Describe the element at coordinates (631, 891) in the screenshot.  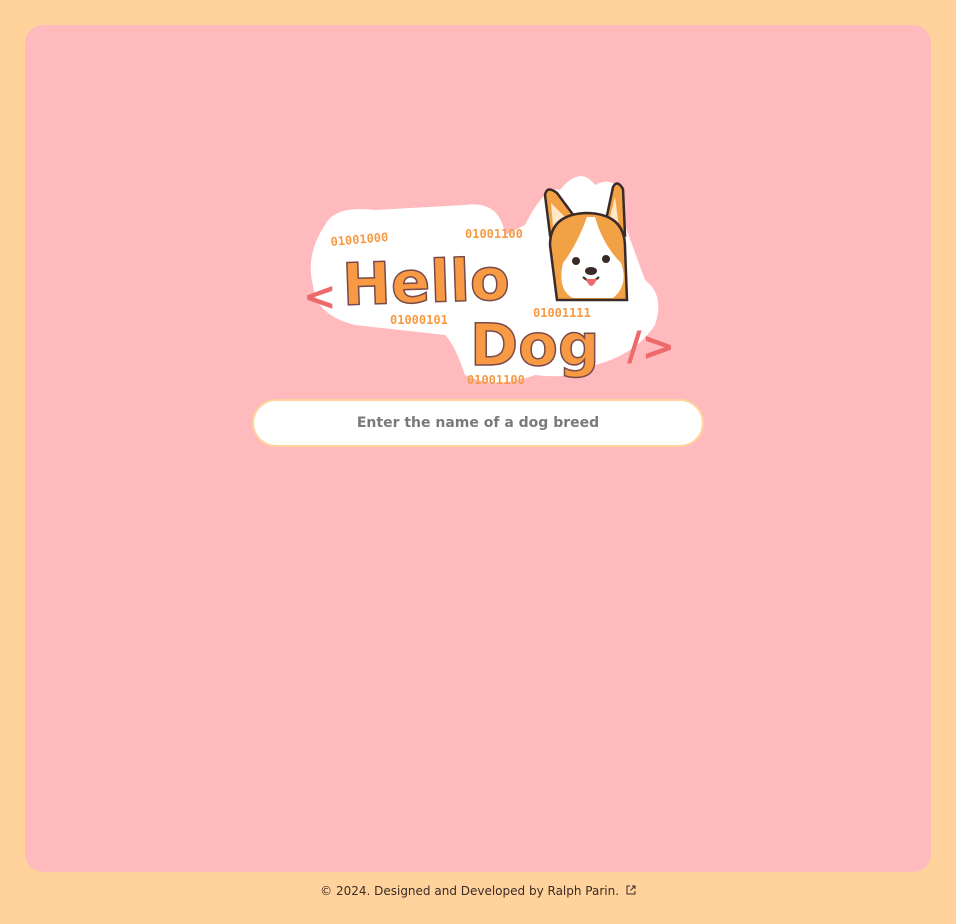
I see `external-link-icon` at that location.